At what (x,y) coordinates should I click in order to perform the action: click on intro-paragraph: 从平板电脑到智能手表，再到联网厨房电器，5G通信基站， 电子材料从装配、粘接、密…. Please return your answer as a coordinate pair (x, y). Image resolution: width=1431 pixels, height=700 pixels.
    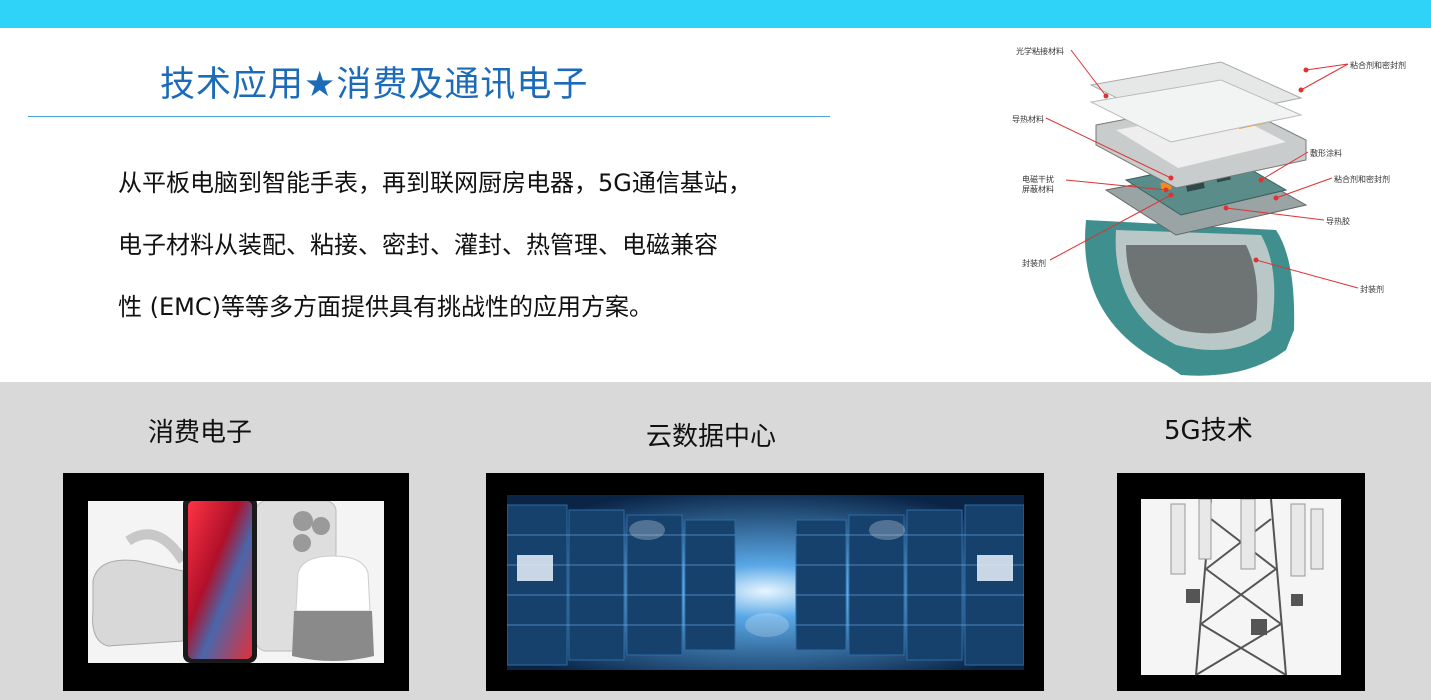
    Looking at the image, I should click on (478, 245).